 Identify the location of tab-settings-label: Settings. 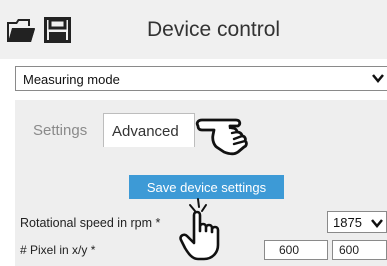
(60, 130).